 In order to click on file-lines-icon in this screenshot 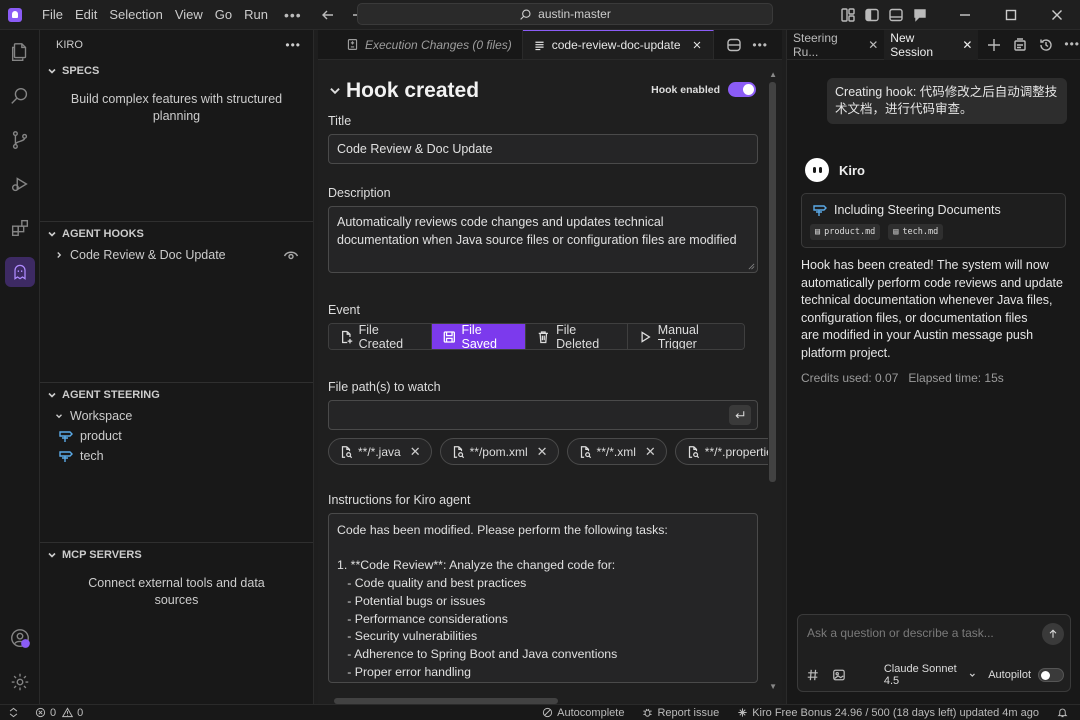, I will do `click(539, 45)`.